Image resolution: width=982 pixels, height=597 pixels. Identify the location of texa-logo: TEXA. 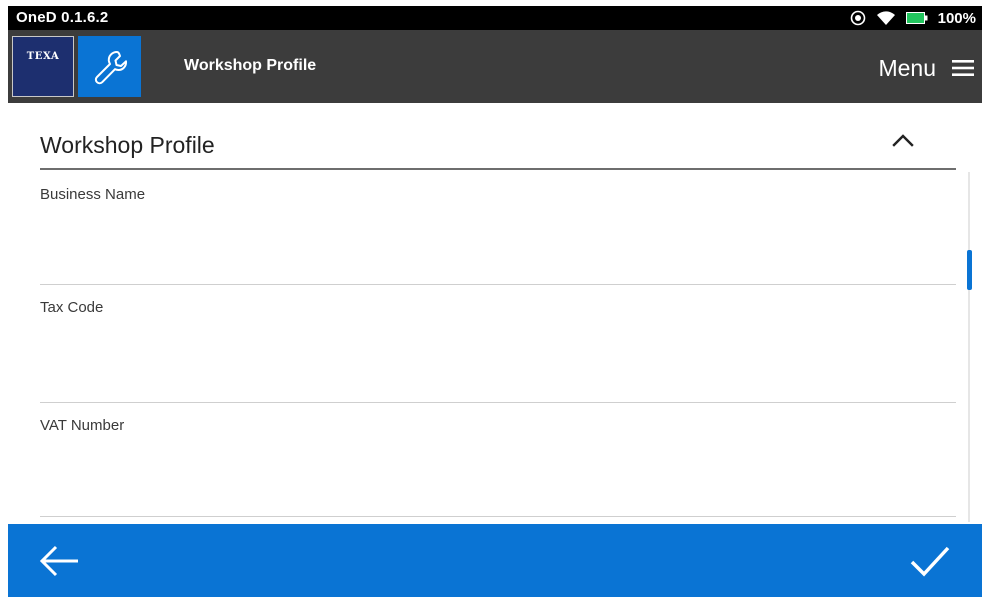
(43, 66).